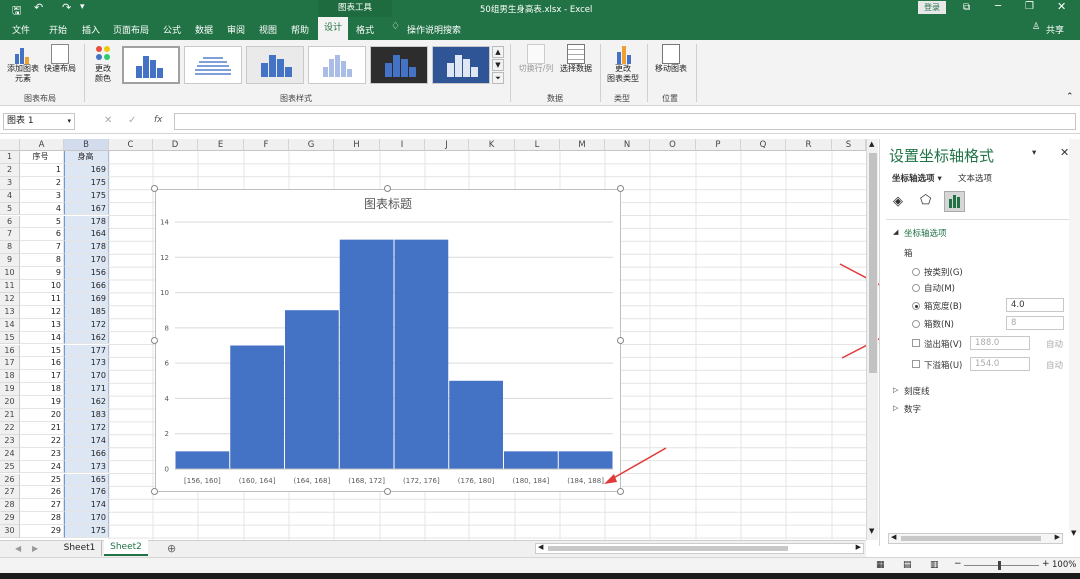  What do you see at coordinates (1061, 6) in the screenshot?
I see `close-icon: ✕` at bounding box center [1061, 6].